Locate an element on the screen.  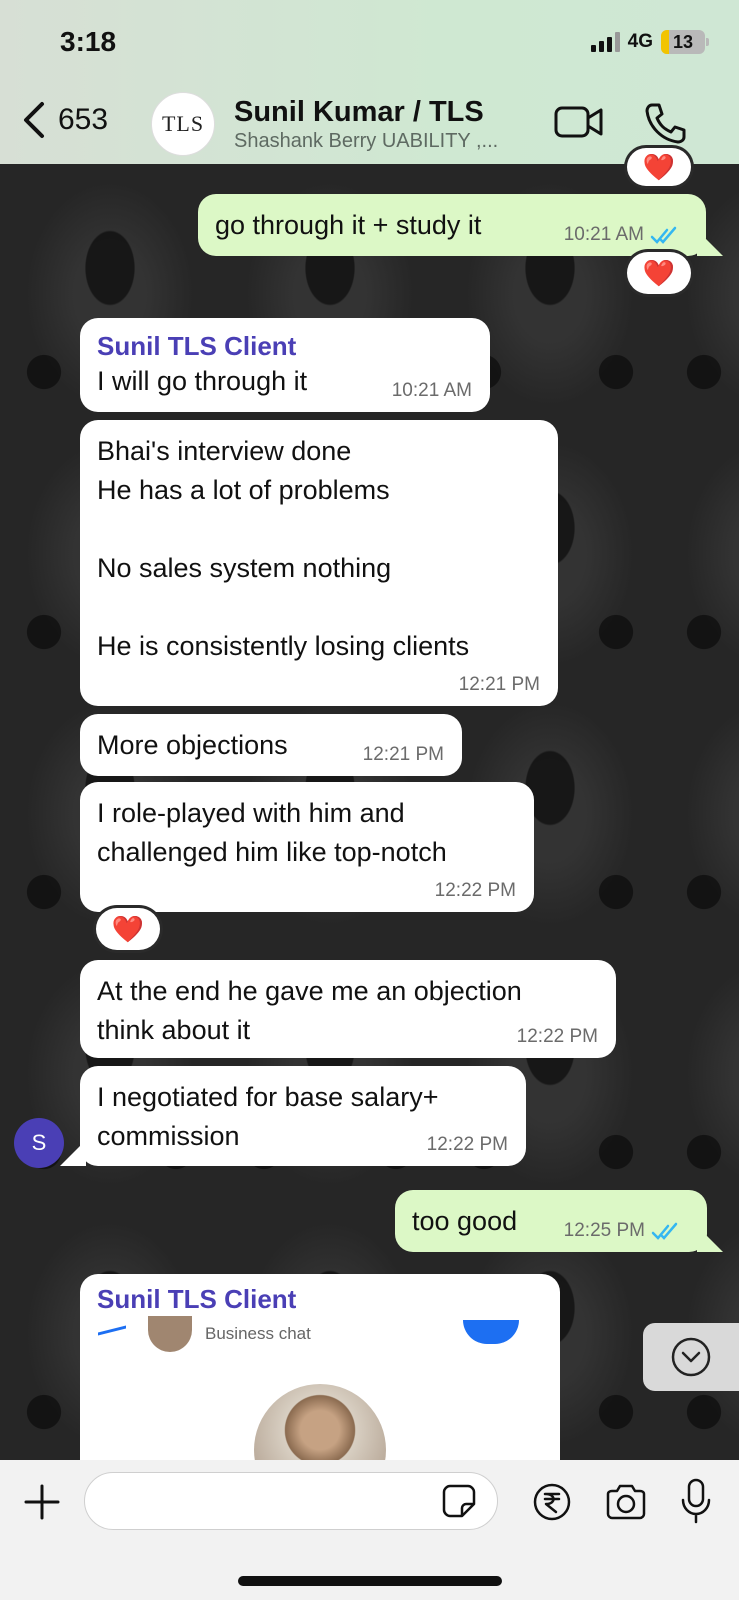
plus-icon is located at coordinates (42, 1502).